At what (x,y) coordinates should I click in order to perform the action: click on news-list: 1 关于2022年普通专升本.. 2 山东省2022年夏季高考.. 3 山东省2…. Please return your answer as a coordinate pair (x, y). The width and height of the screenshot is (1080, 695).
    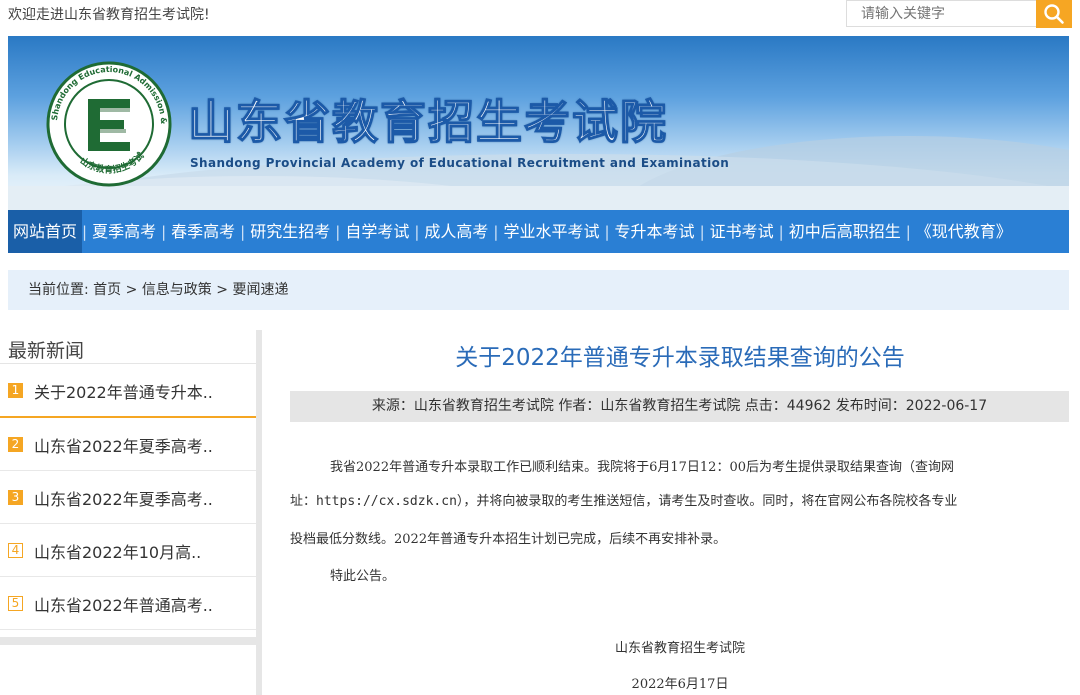
    Looking at the image, I should click on (128, 497).